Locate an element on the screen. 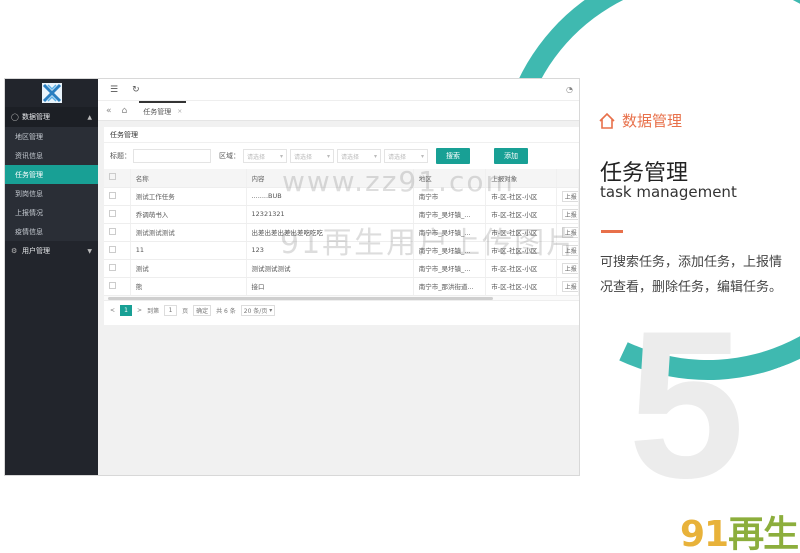 The image size is (800, 553). page-unit: 页 is located at coordinates (185, 311).